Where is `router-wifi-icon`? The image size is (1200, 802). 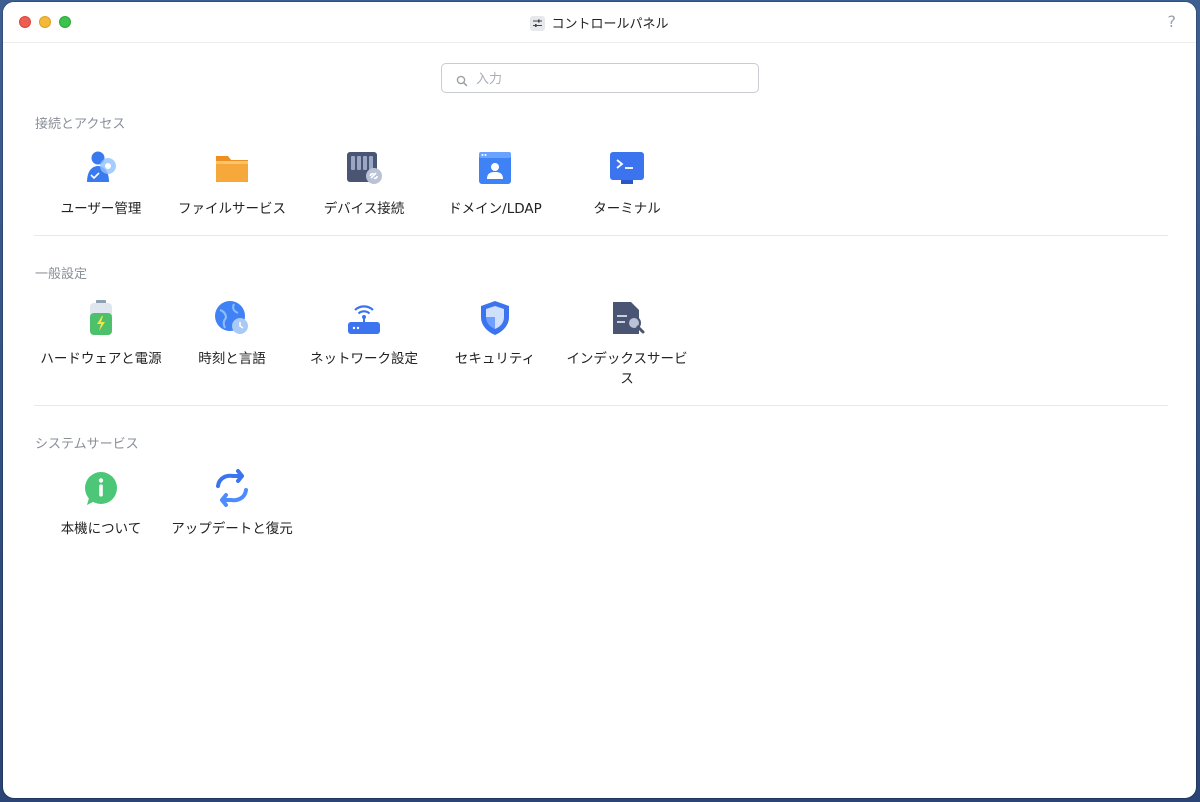
router-wifi-icon is located at coordinates (364, 318).